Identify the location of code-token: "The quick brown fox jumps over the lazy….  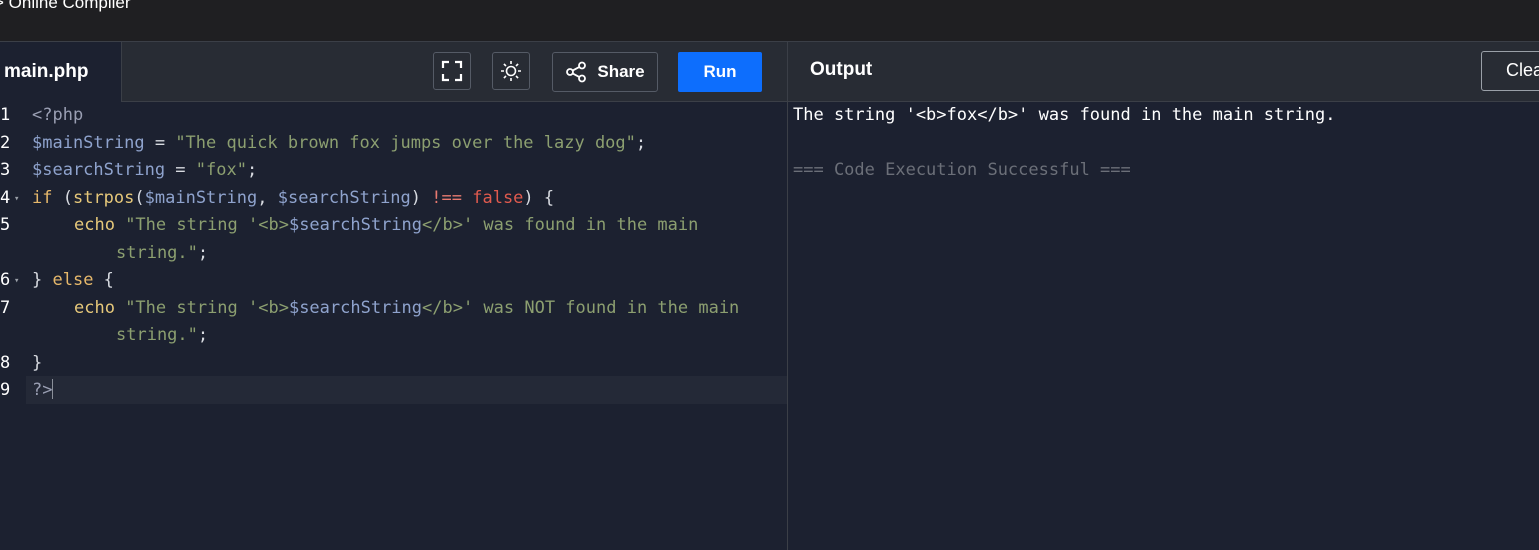
(405, 142).